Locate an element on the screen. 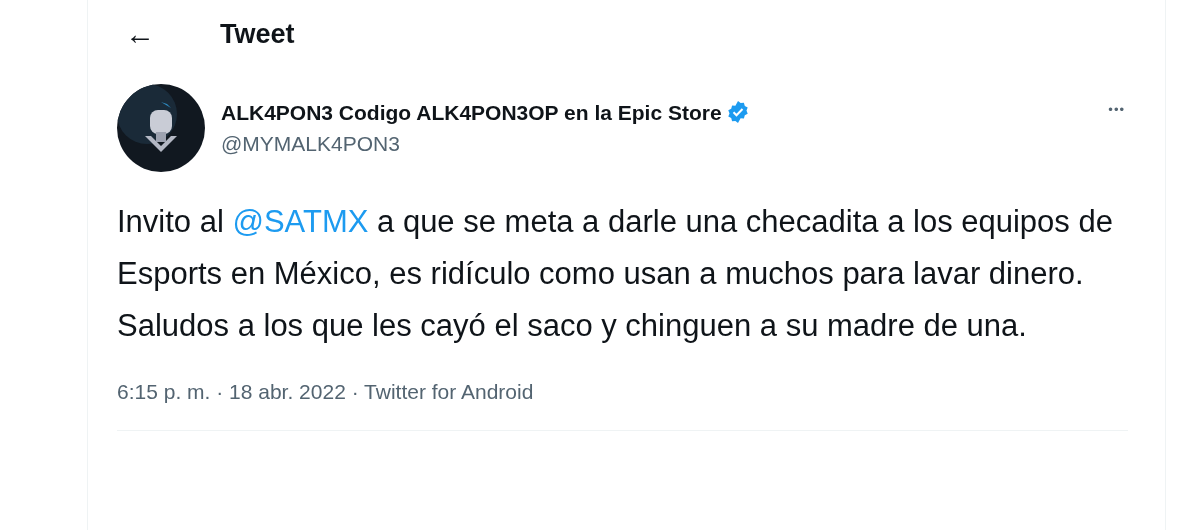 The image size is (1200, 530). more-button: ••• is located at coordinates (1116, 110).